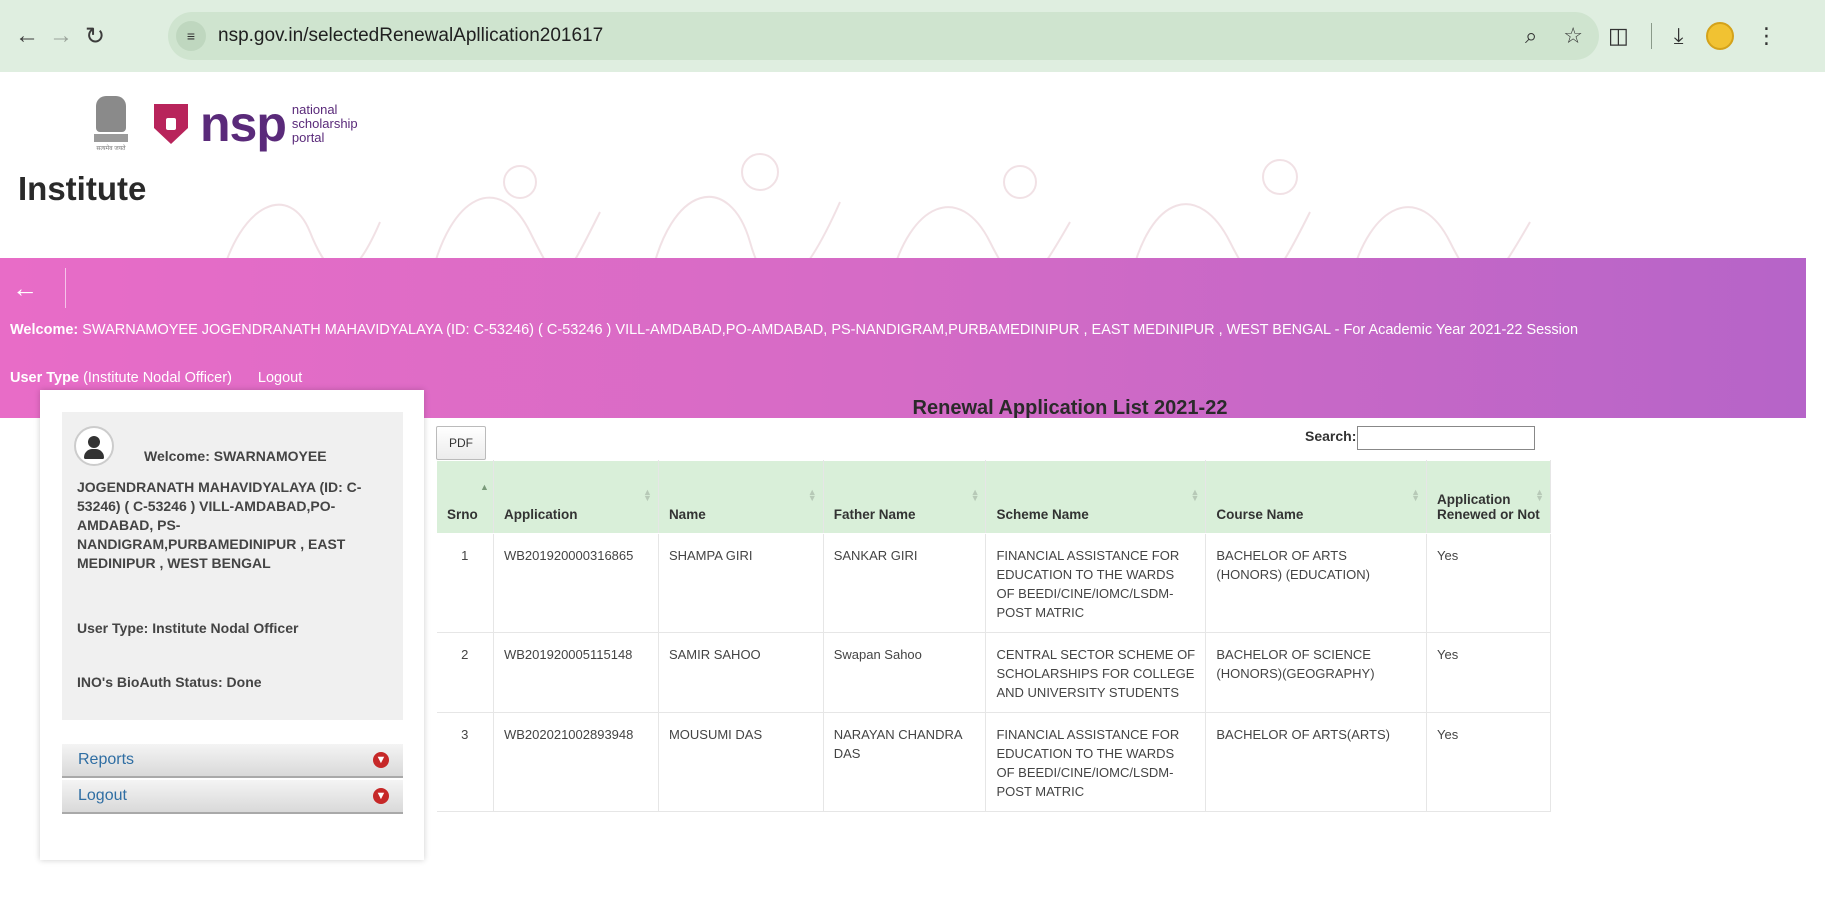 This screenshot has width=1825, height=913. What do you see at coordinates (232, 761) in the screenshot?
I see `sidebar-item-reports: Reports ▼` at bounding box center [232, 761].